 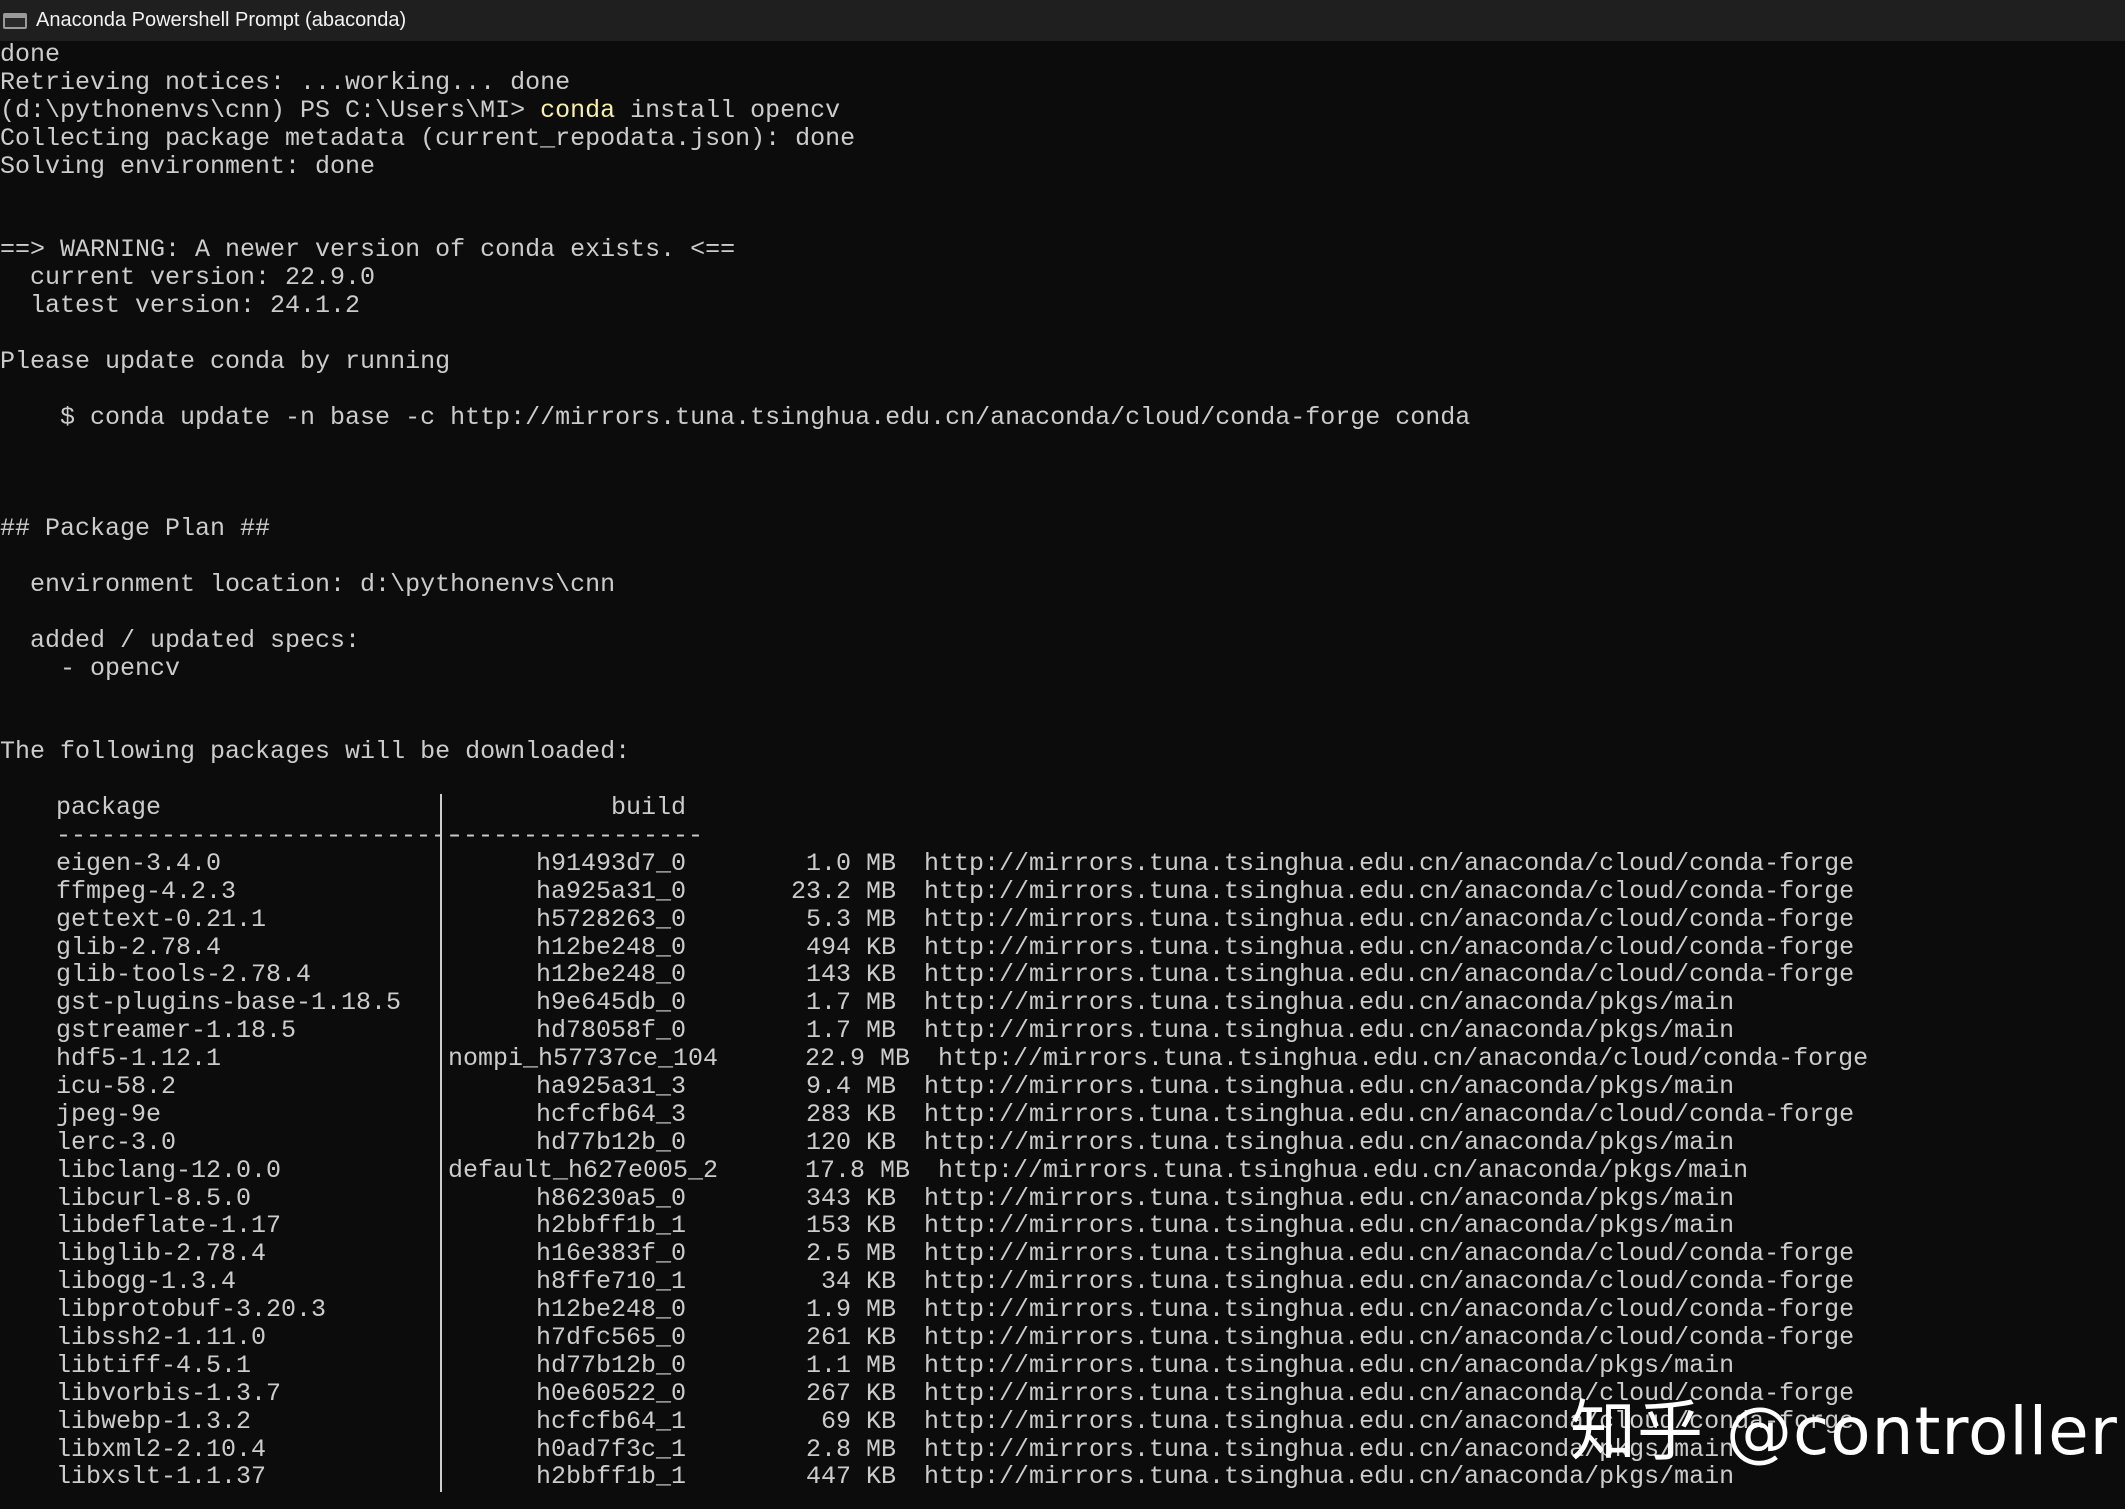 I want to click on package-name: libvorbis-1.3.7, so click(x=169, y=1393).